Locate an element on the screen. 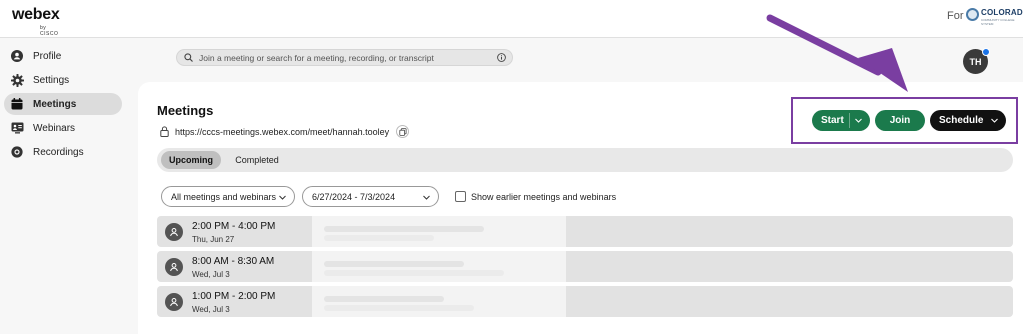  copy-link-button is located at coordinates (403, 131).